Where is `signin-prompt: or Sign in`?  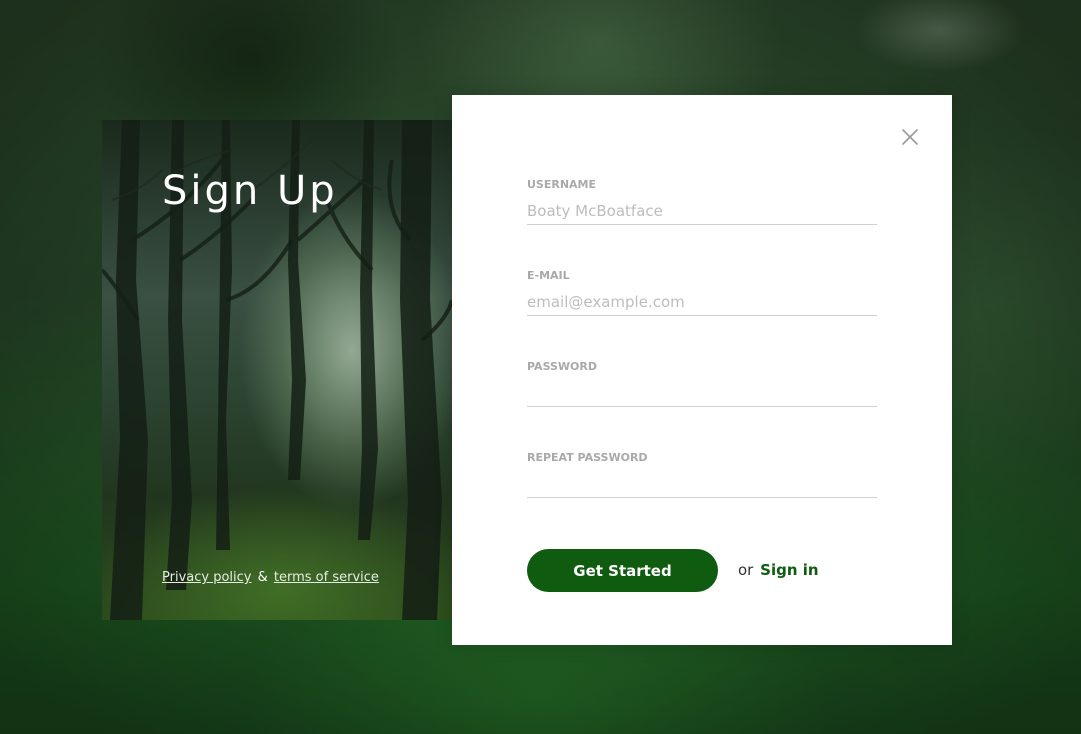
signin-prompt: or Sign in is located at coordinates (778, 570).